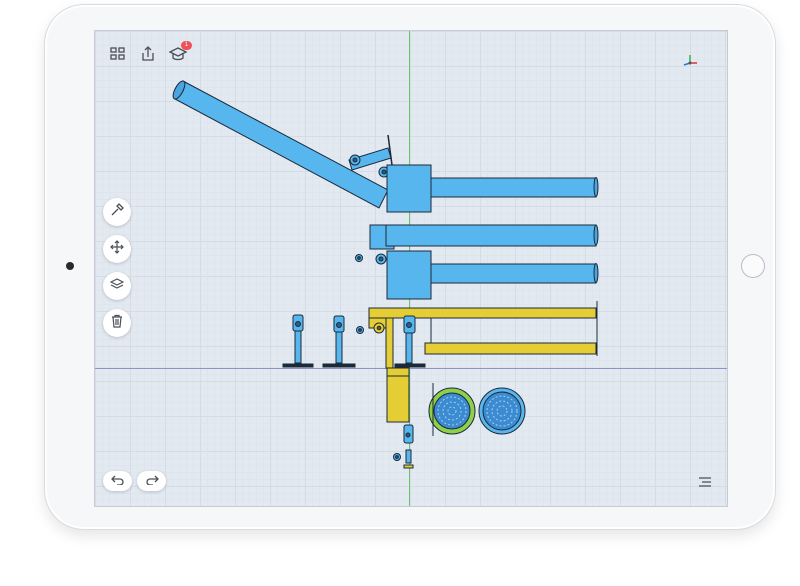  I want to click on blue-disc, so click(502, 411).